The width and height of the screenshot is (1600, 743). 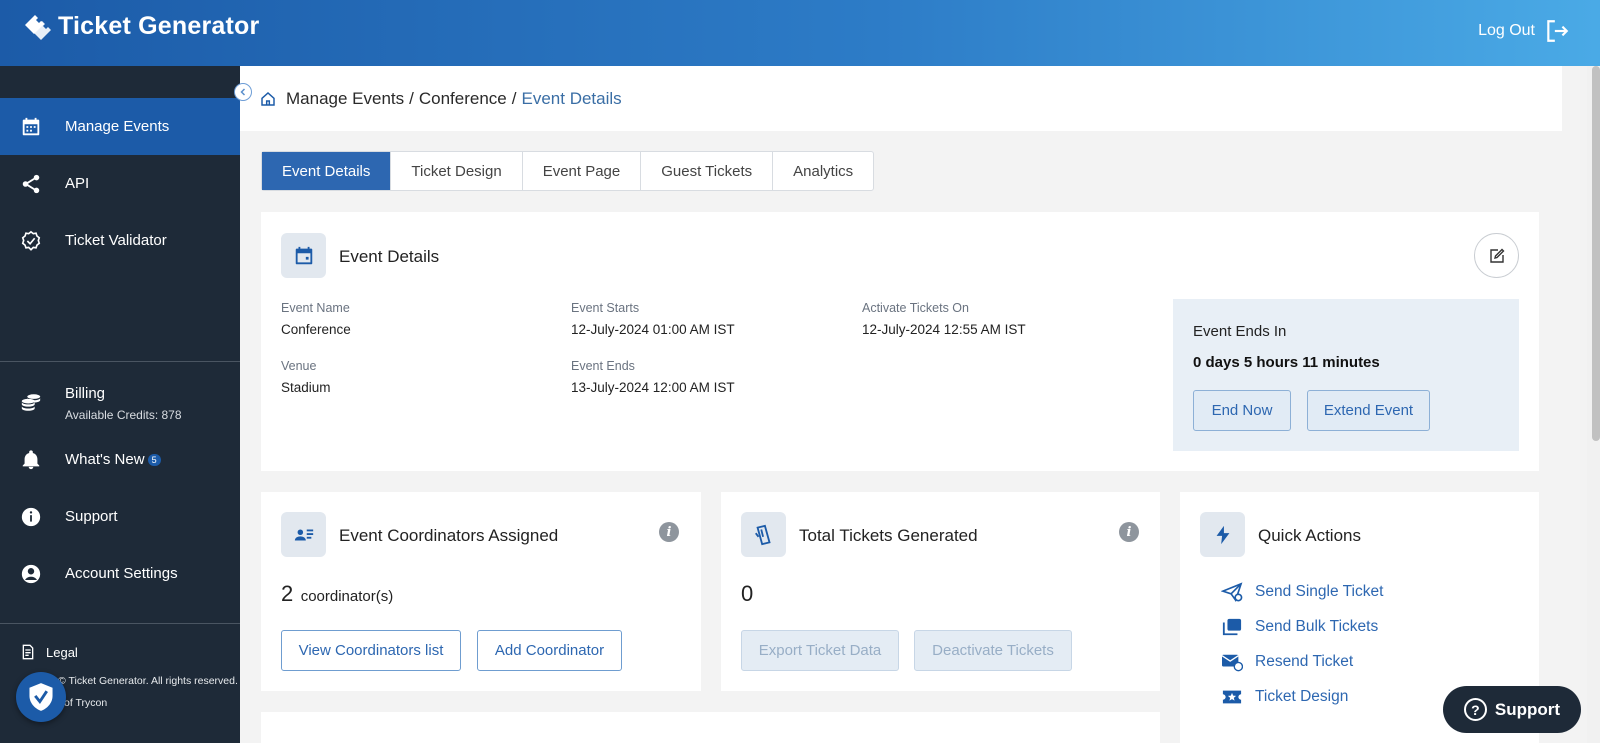 I want to click on deactivate-tickets-button: Deactivate Tickets, so click(x=993, y=650).